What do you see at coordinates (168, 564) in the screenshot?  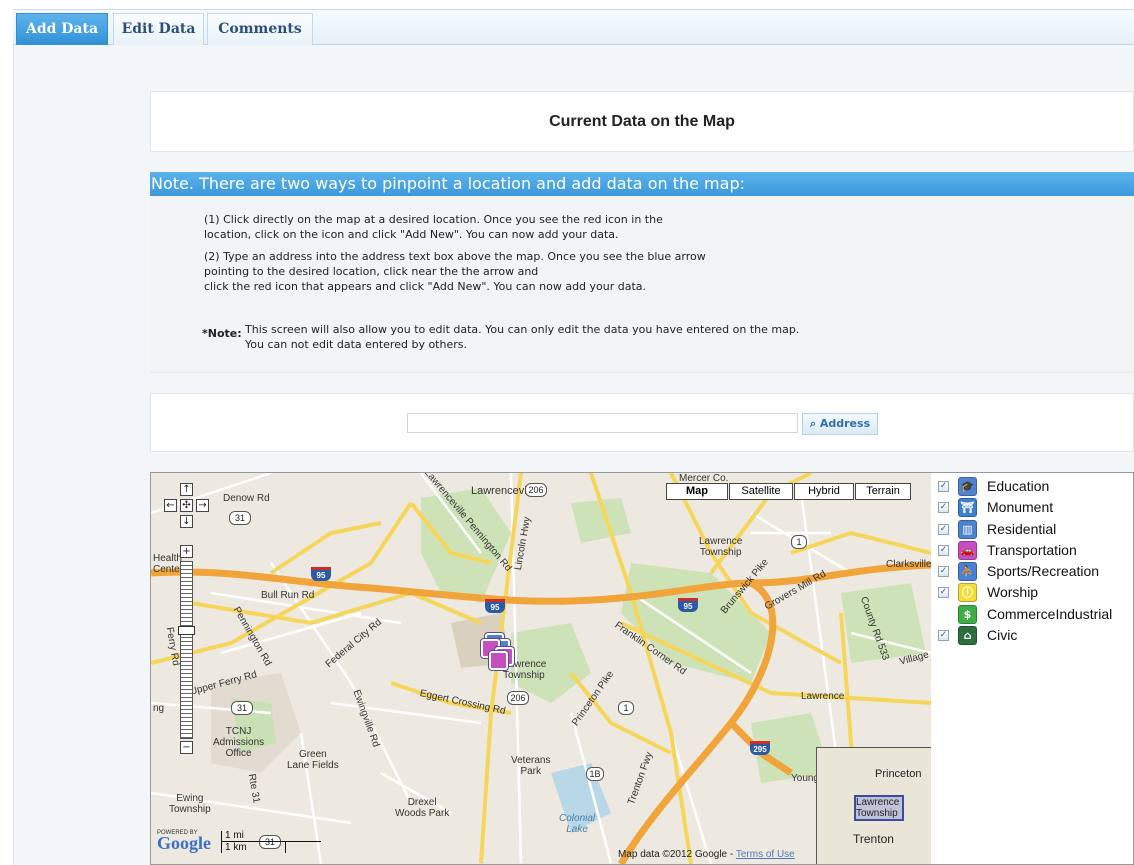 I see `map-label: Health Center` at bounding box center [168, 564].